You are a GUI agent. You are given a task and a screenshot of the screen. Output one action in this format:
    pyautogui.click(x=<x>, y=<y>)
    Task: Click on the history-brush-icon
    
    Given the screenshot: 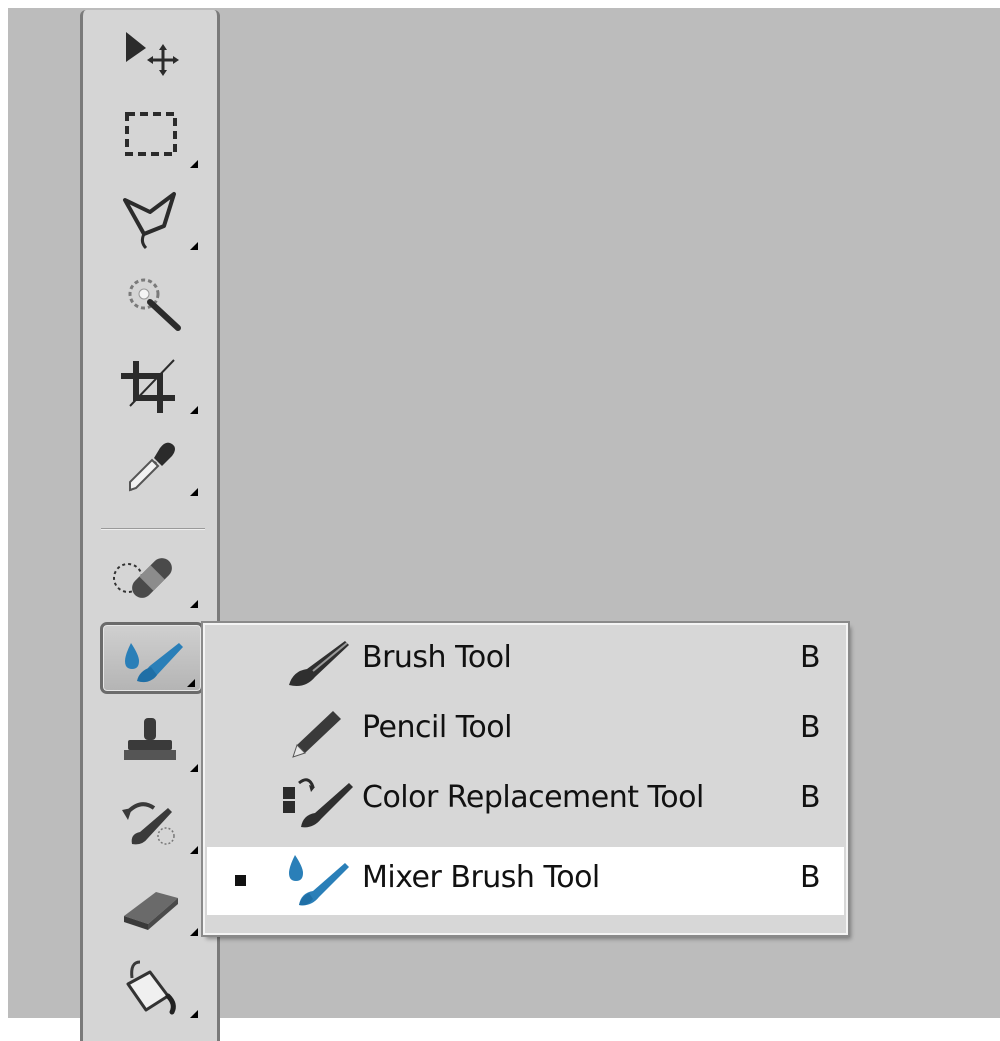 What is the action you would take?
    pyautogui.click(x=148, y=823)
    